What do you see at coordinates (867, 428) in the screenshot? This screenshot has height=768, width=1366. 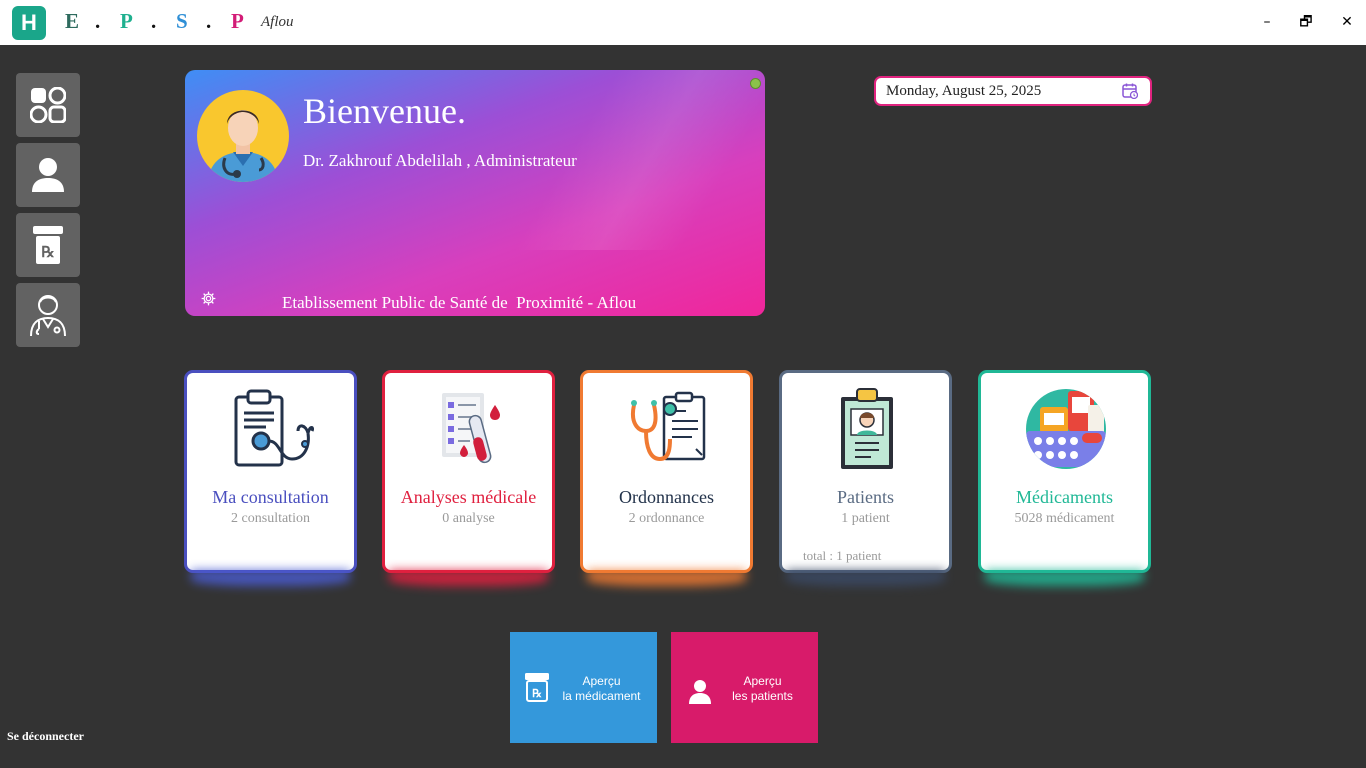 I see `patient-id-card-icon` at bounding box center [867, 428].